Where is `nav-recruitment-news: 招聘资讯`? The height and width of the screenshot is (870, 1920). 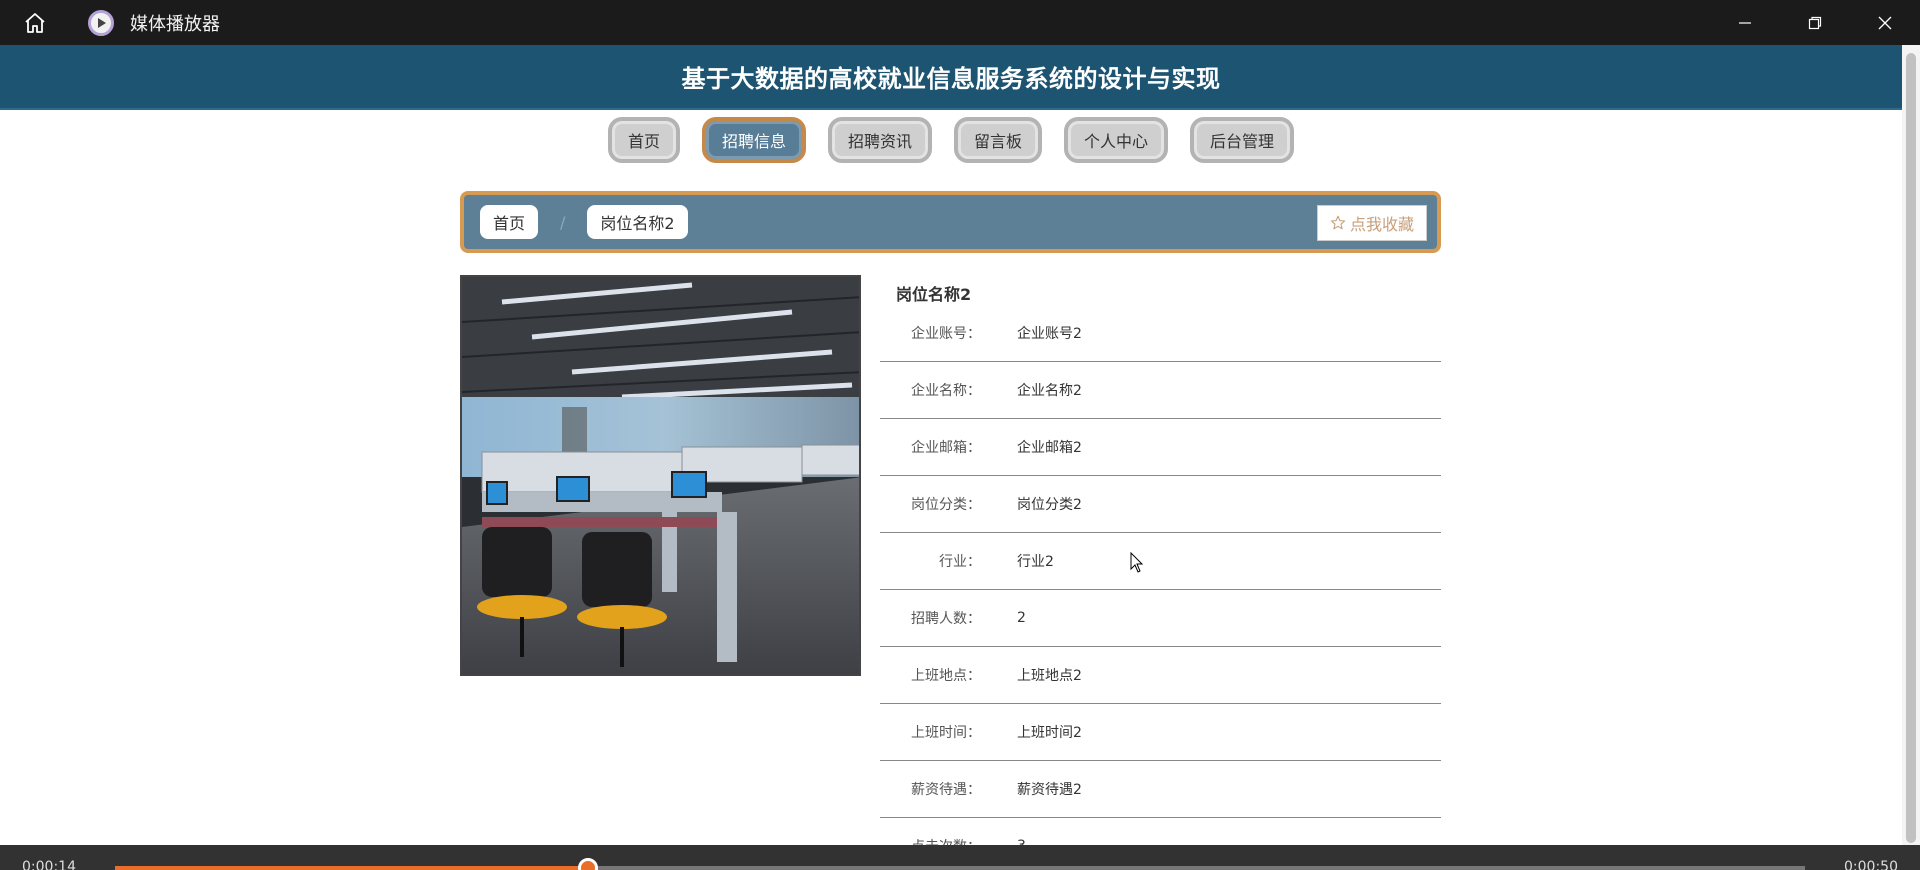
nav-recruitment-news: 招聘资讯 is located at coordinates (879, 140).